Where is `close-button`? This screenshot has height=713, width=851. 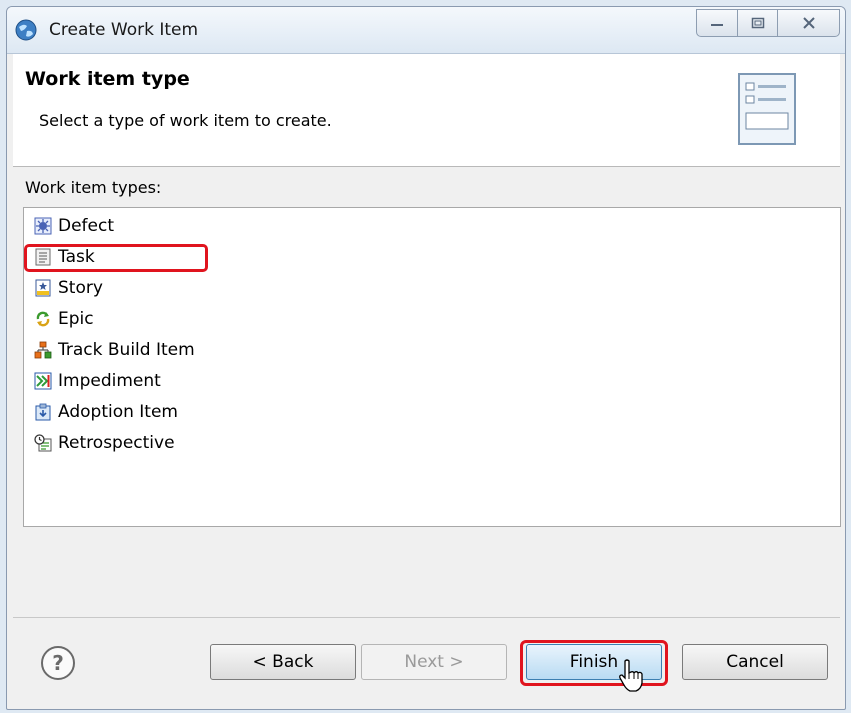 close-button is located at coordinates (809, 23).